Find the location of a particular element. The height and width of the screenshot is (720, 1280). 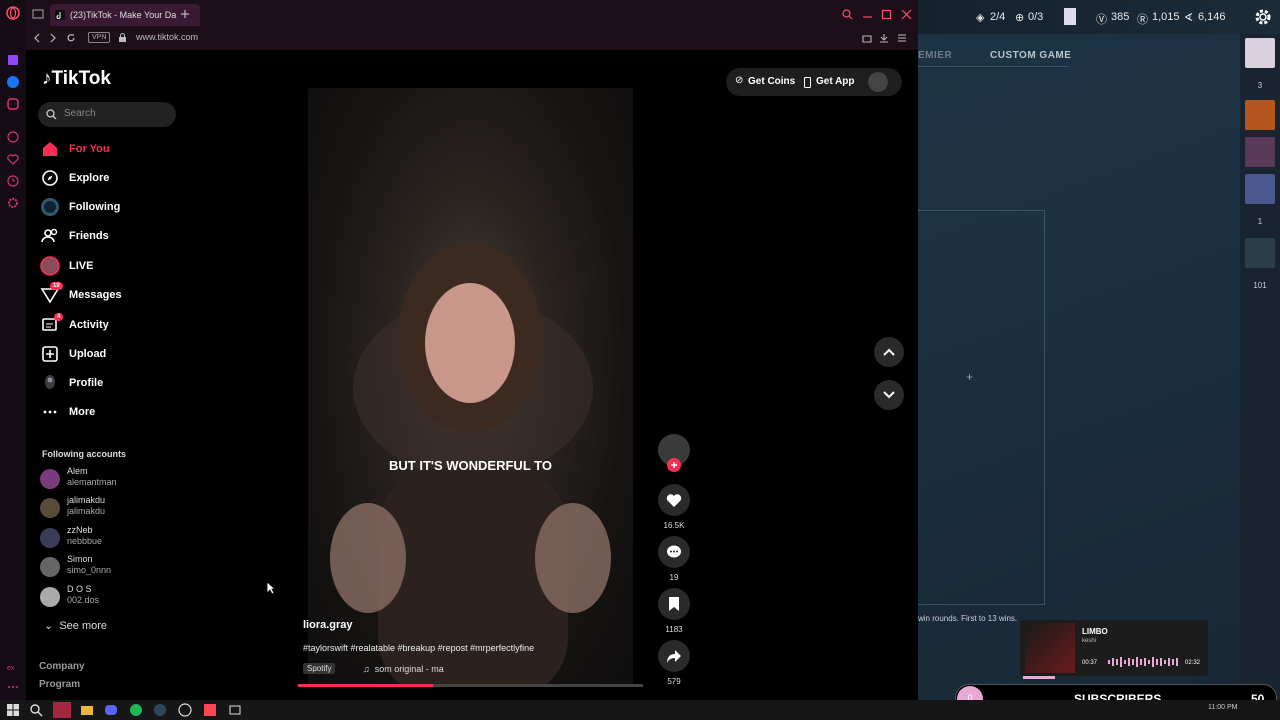

app-icon is located at coordinates (235, 710).